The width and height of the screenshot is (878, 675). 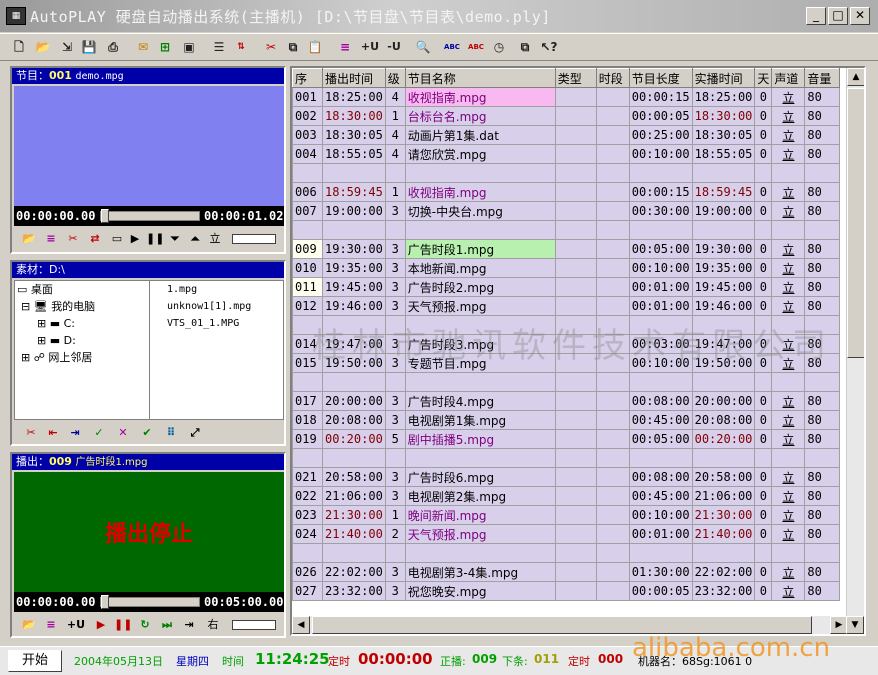 I want to click on cell-len: 00:08:00, so click(x=660, y=401).